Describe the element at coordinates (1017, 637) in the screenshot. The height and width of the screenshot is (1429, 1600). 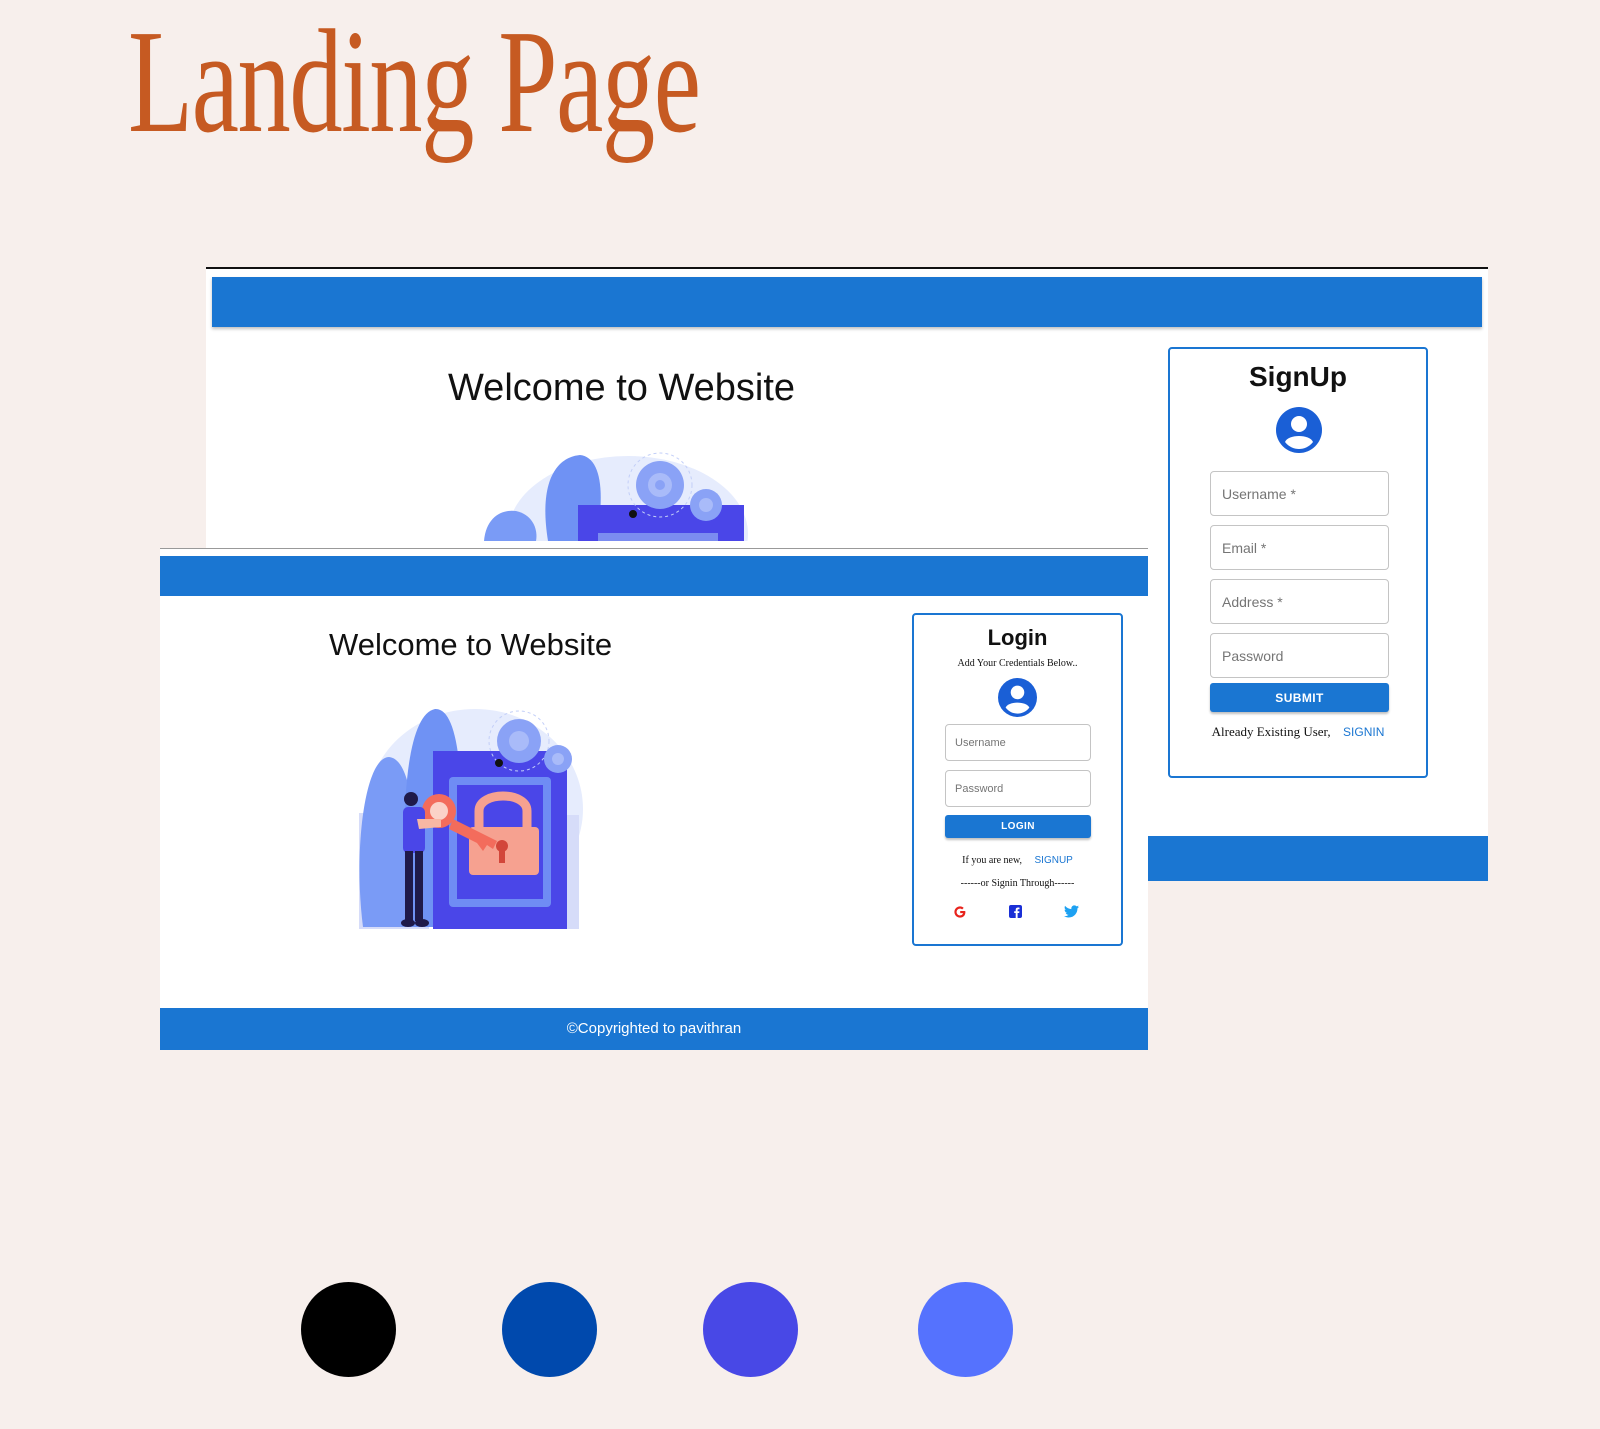
I see `login-title: Login` at that location.